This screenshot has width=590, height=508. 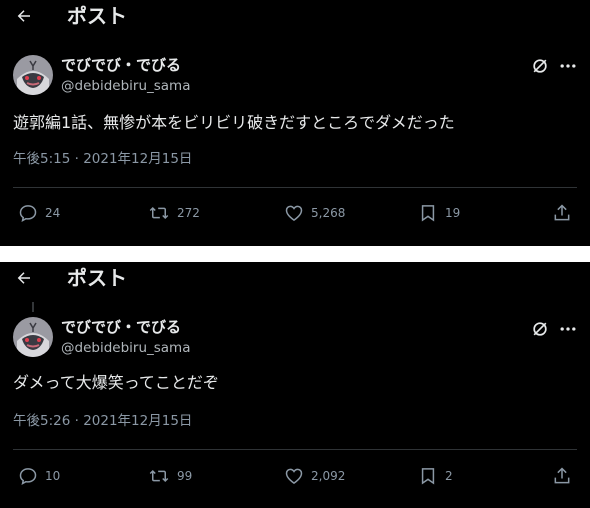 I want to click on action-bar: 24 272 5,268 19, so click(x=295, y=213).